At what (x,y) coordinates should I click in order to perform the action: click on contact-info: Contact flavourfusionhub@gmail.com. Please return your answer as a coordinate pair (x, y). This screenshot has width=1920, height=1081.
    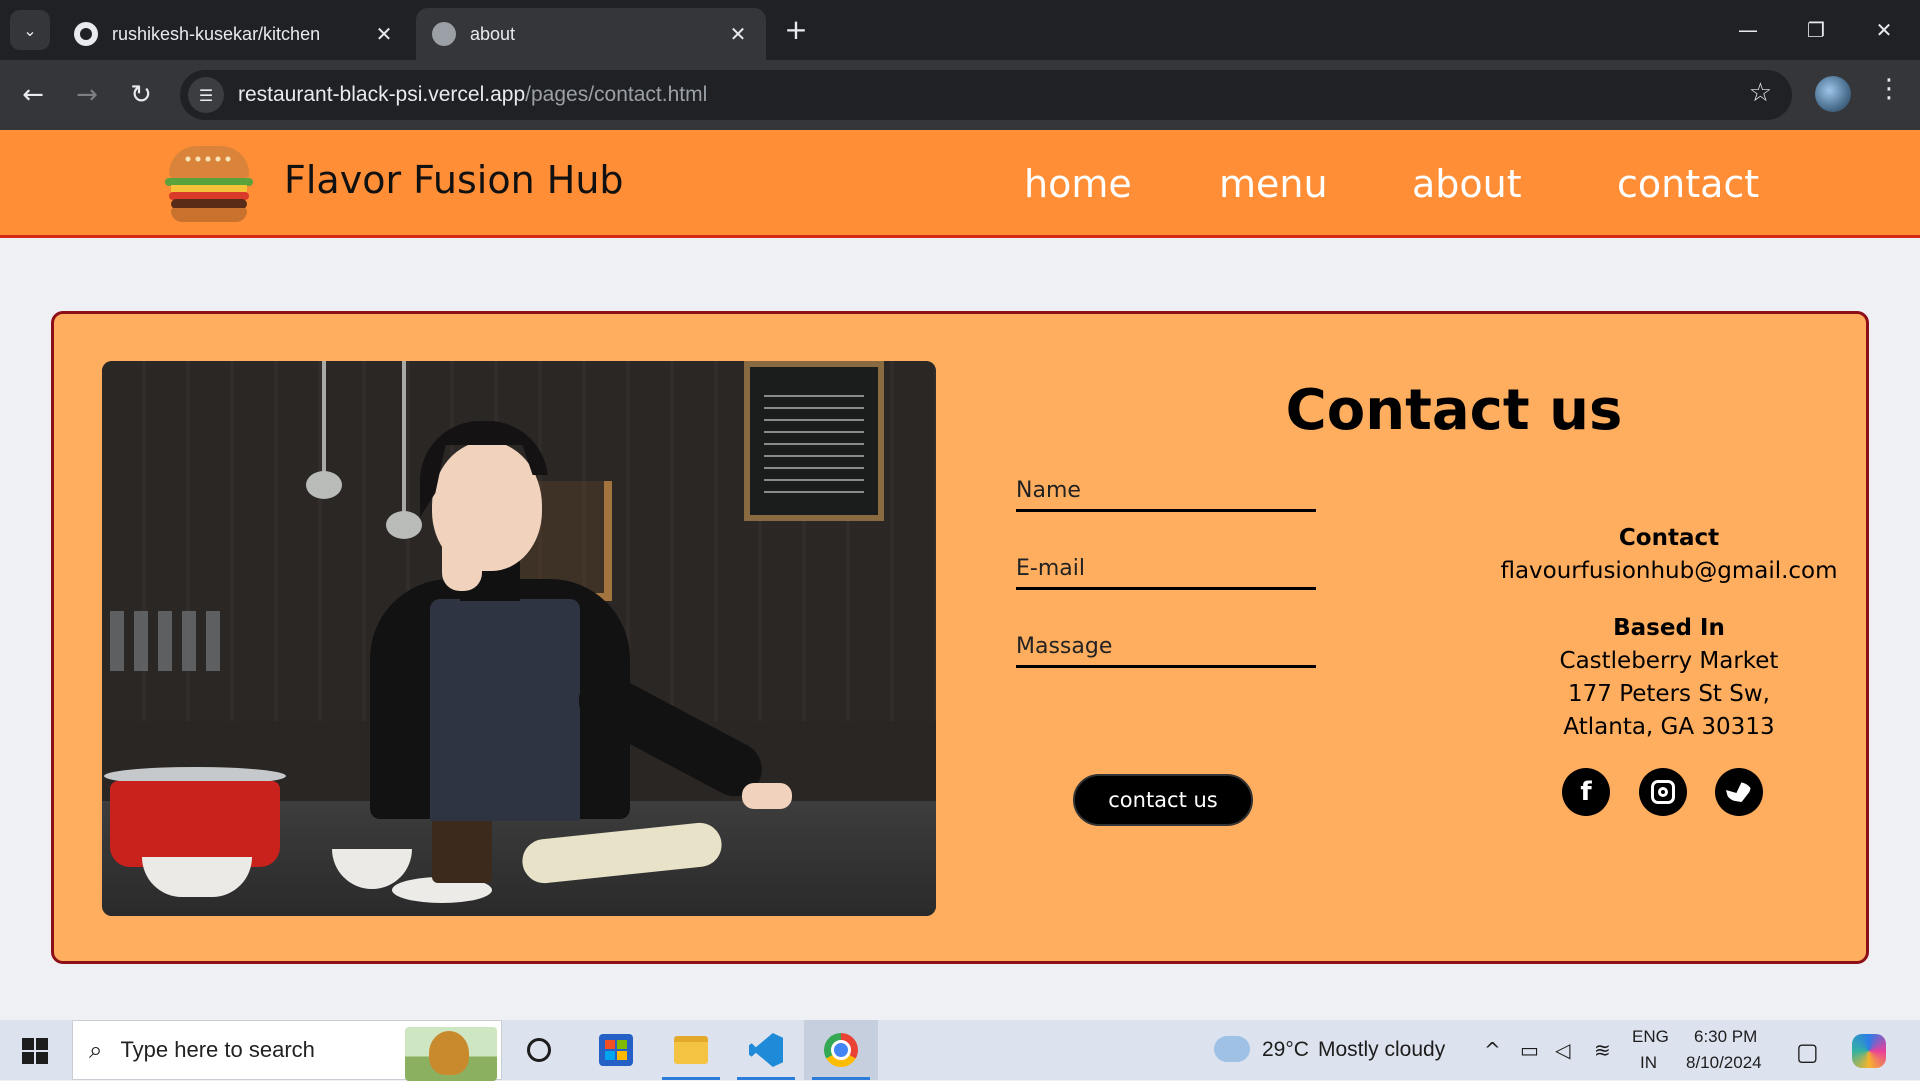
    Looking at the image, I should click on (1669, 555).